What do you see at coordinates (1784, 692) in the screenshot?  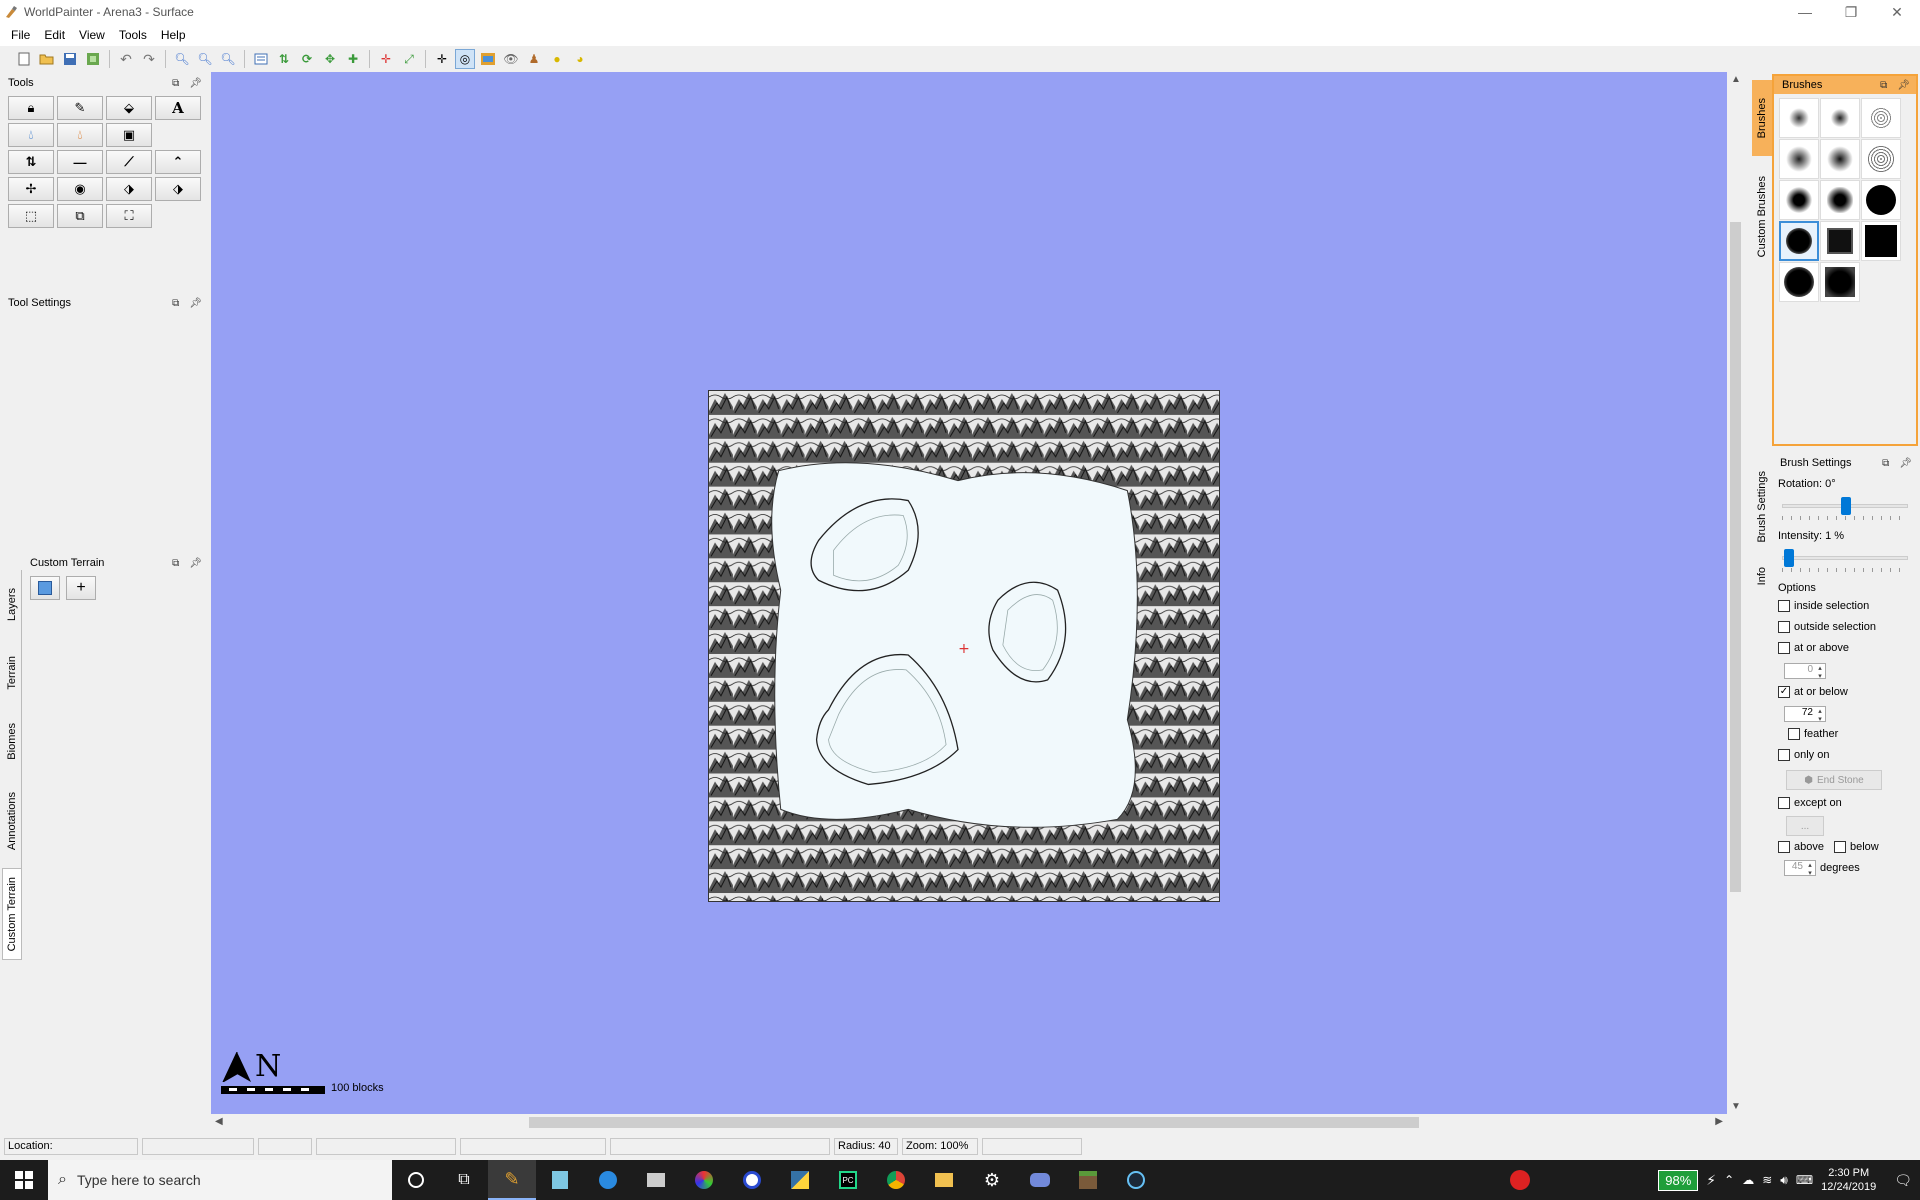 I see `at-or-below-checkbox: ✓` at bounding box center [1784, 692].